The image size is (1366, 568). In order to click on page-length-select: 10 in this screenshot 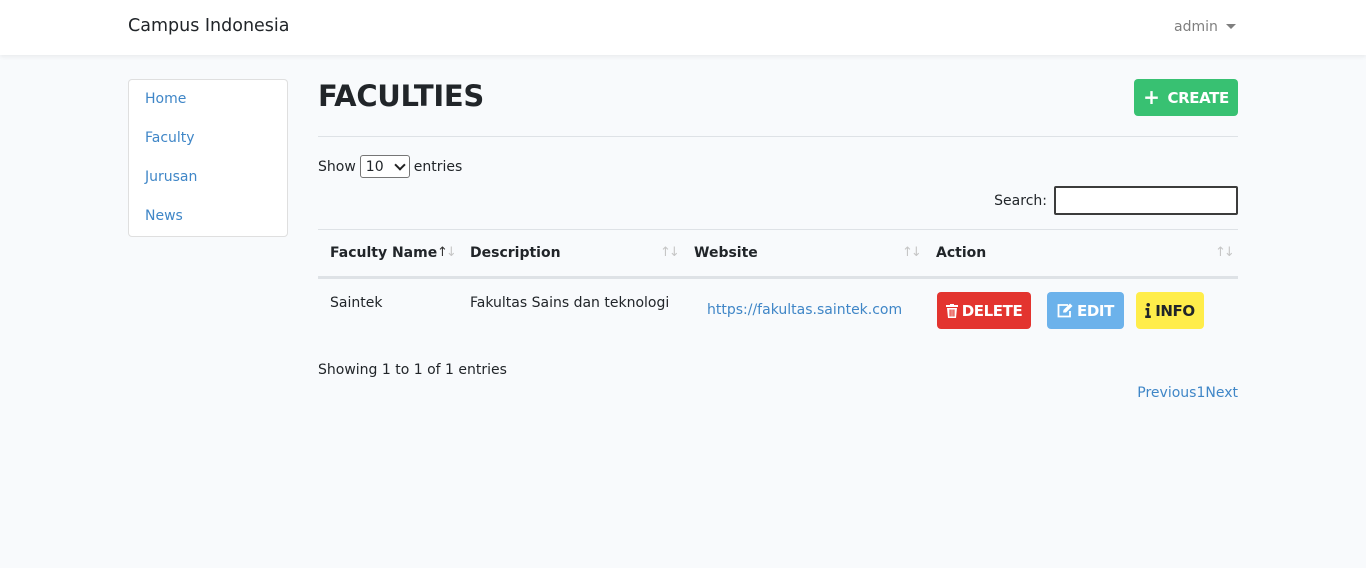, I will do `click(384, 166)`.